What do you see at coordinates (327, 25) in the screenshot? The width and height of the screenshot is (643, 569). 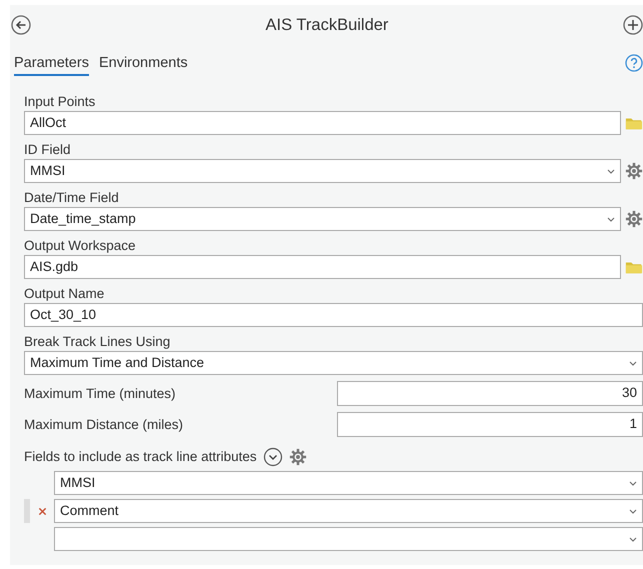 I see `window-title: AIS TrackBuilder` at bounding box center [327, 25].